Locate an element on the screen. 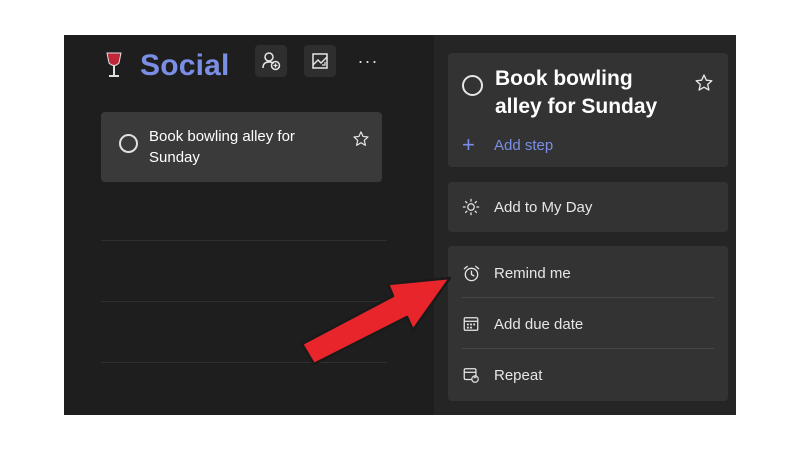  add-to-my-day-label: Add to My Day is located at coordinates (543, 207).